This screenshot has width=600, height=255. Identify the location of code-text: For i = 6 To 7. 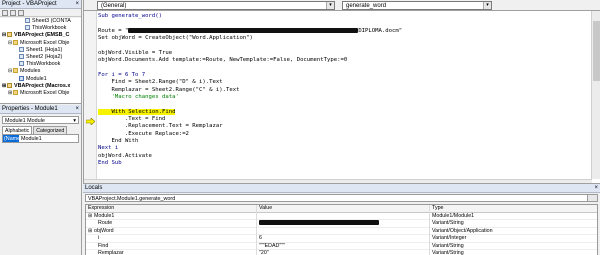
(122, 74).